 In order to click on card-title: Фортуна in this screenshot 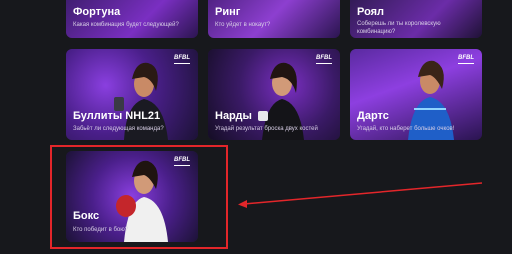, I will do `click(97, 12)`.